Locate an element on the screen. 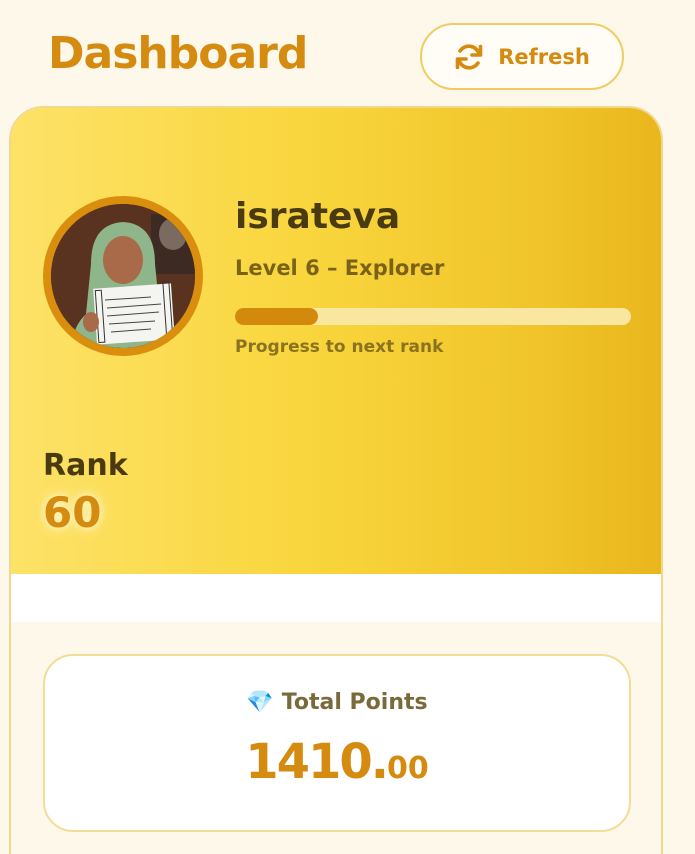  gem-icon: 💎 is located at coordinates (260, 702).